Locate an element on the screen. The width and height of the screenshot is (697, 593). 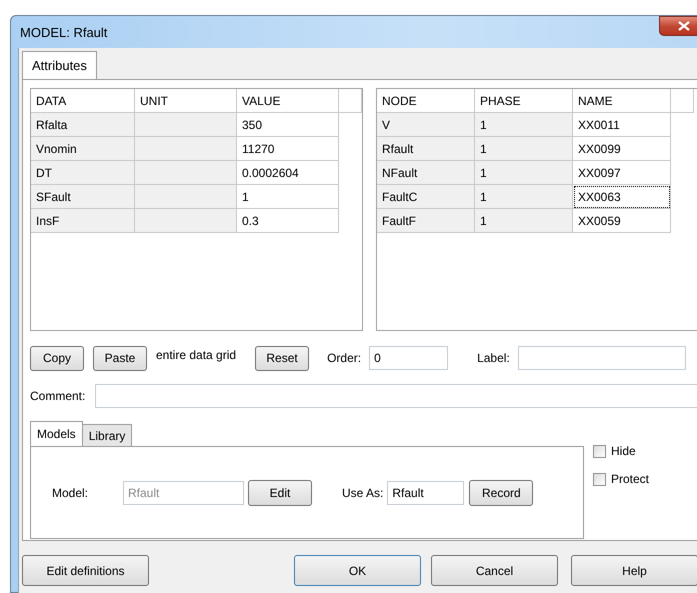
checkbox-label: Protect is located at coordinates (630, 479).